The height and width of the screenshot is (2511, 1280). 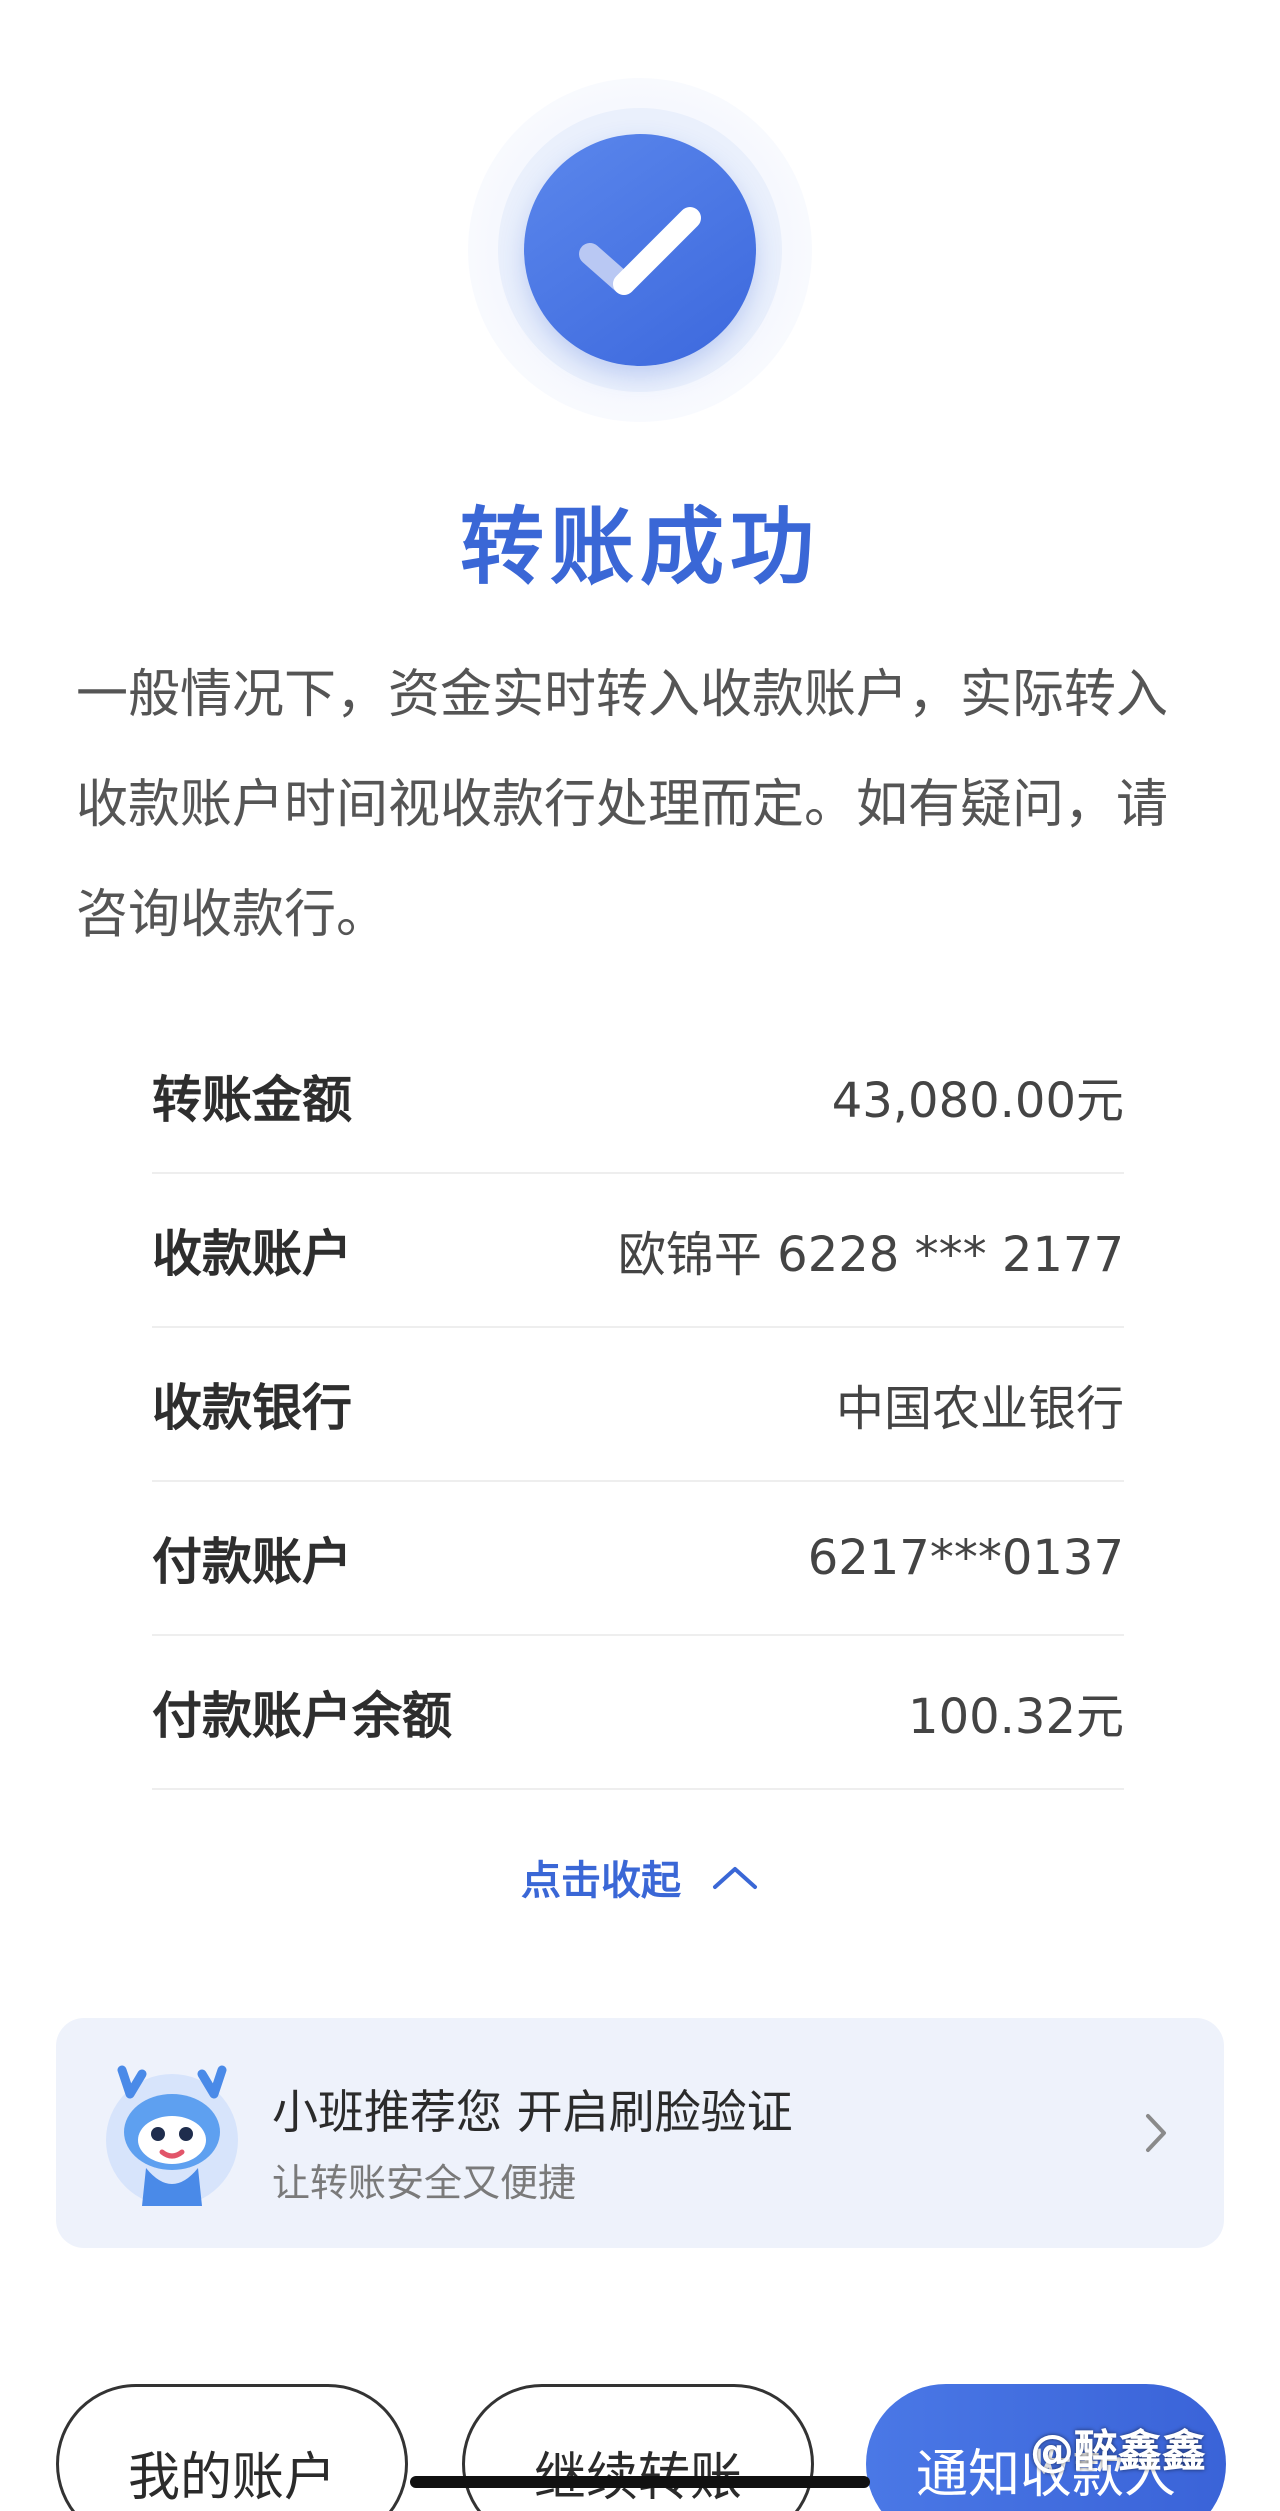 I want to click on detail-value: 43,080.00元, so click(x=977, y=1101).